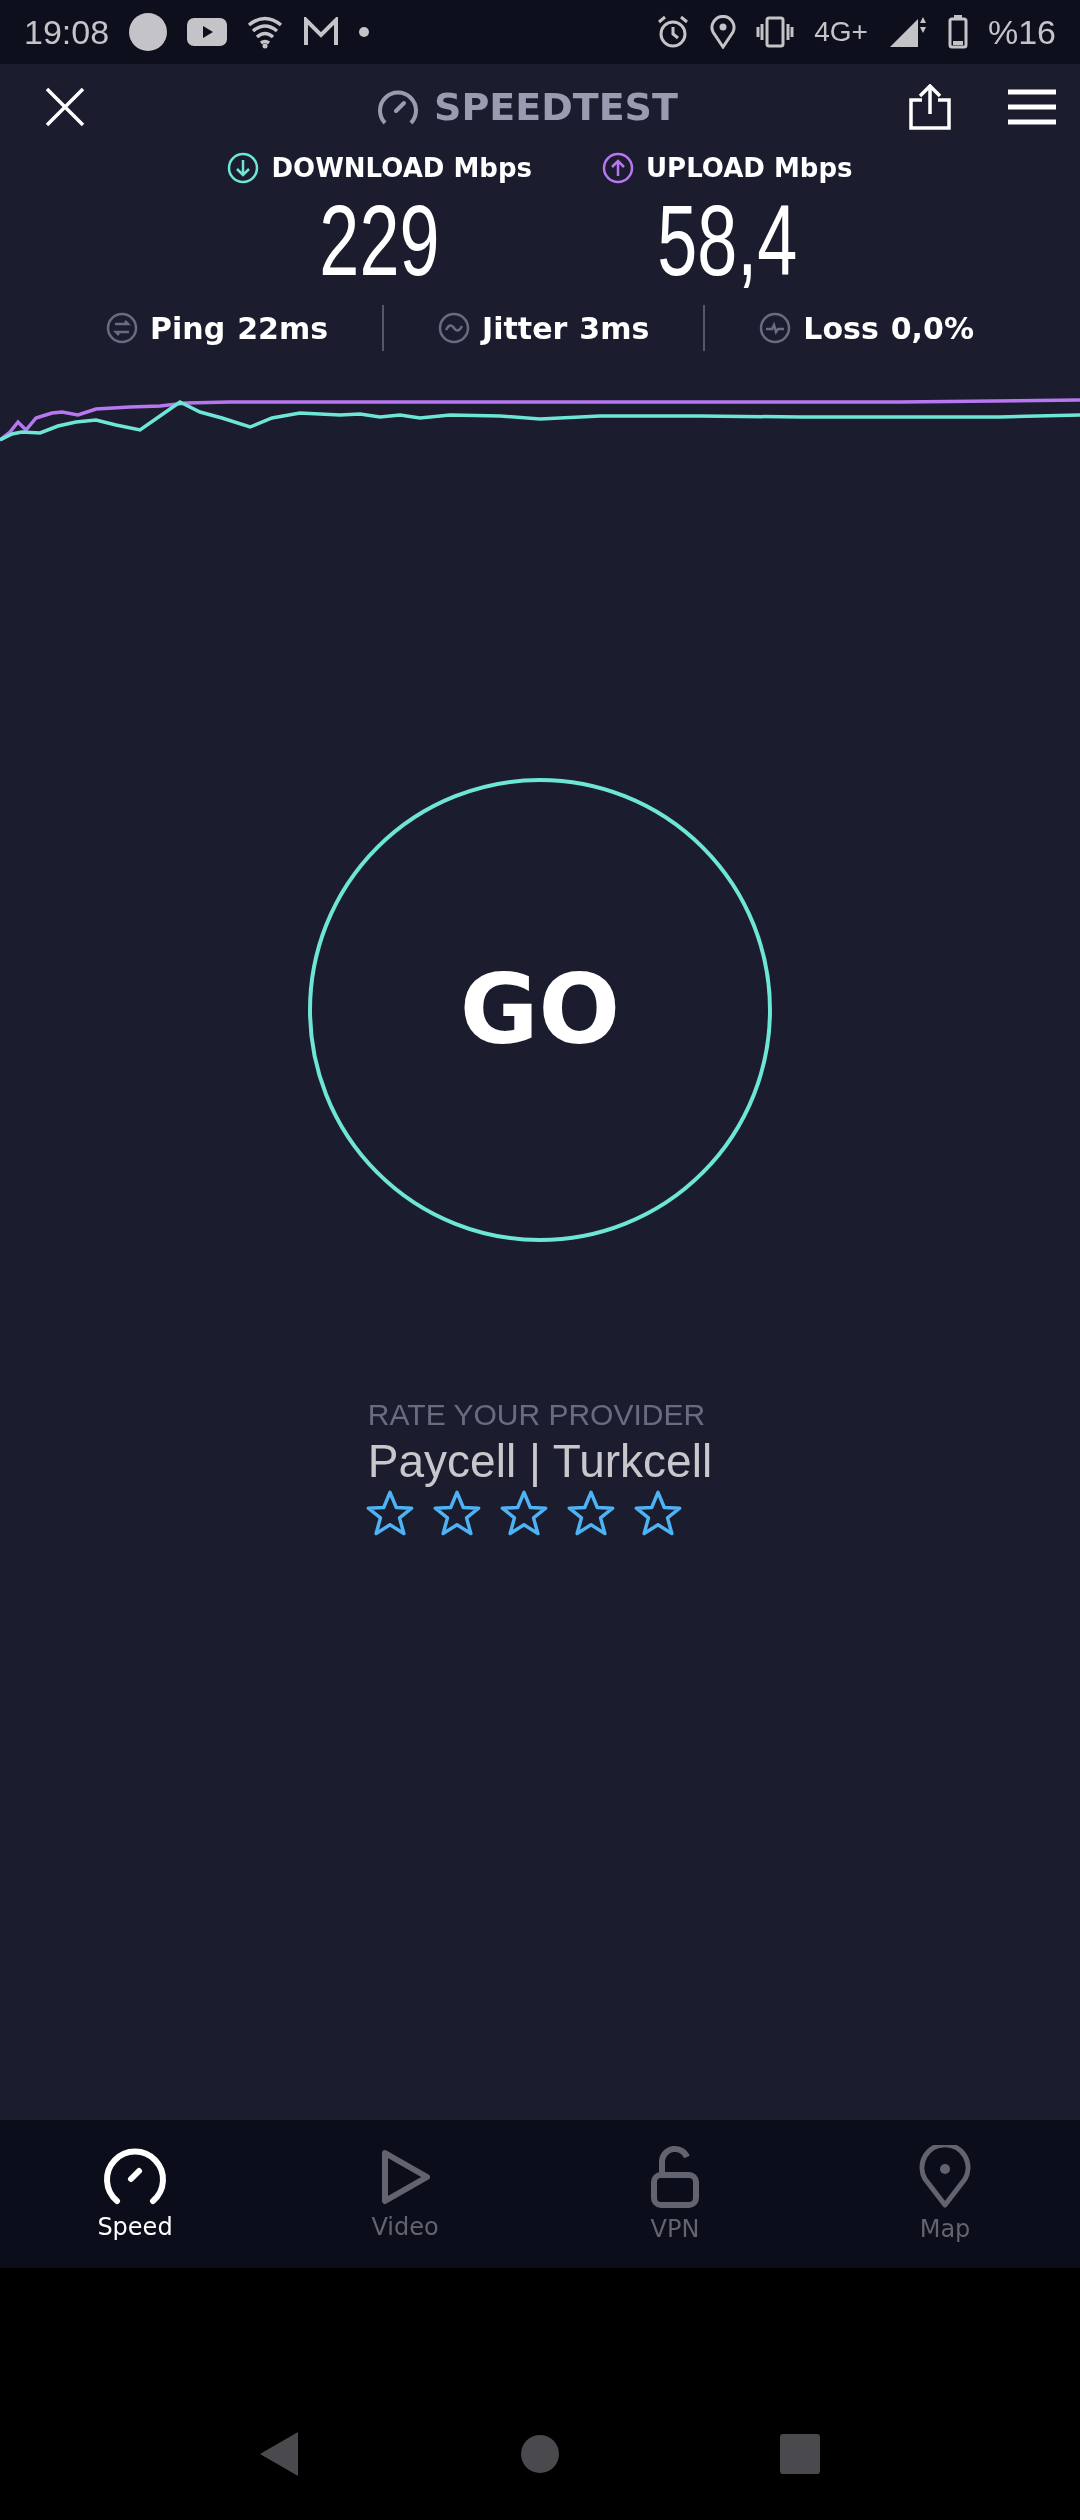  What do you see at coordinates (454, 328) in the screenshot?
I see `wave-icon` at bounding box center [454, 328].